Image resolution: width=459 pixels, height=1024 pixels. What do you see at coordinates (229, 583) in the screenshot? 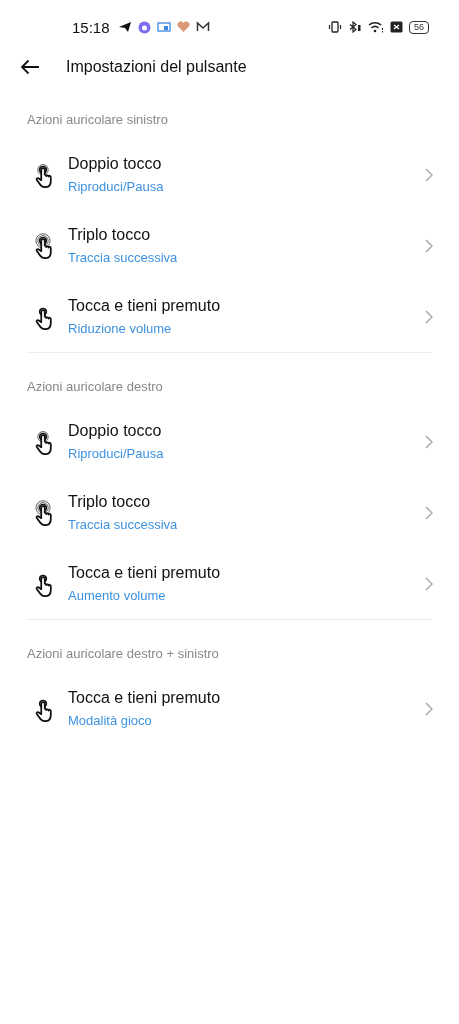
I see `setting-row: Tocca e tieni premuto Aumento volume` at bounding box center [229, 583].